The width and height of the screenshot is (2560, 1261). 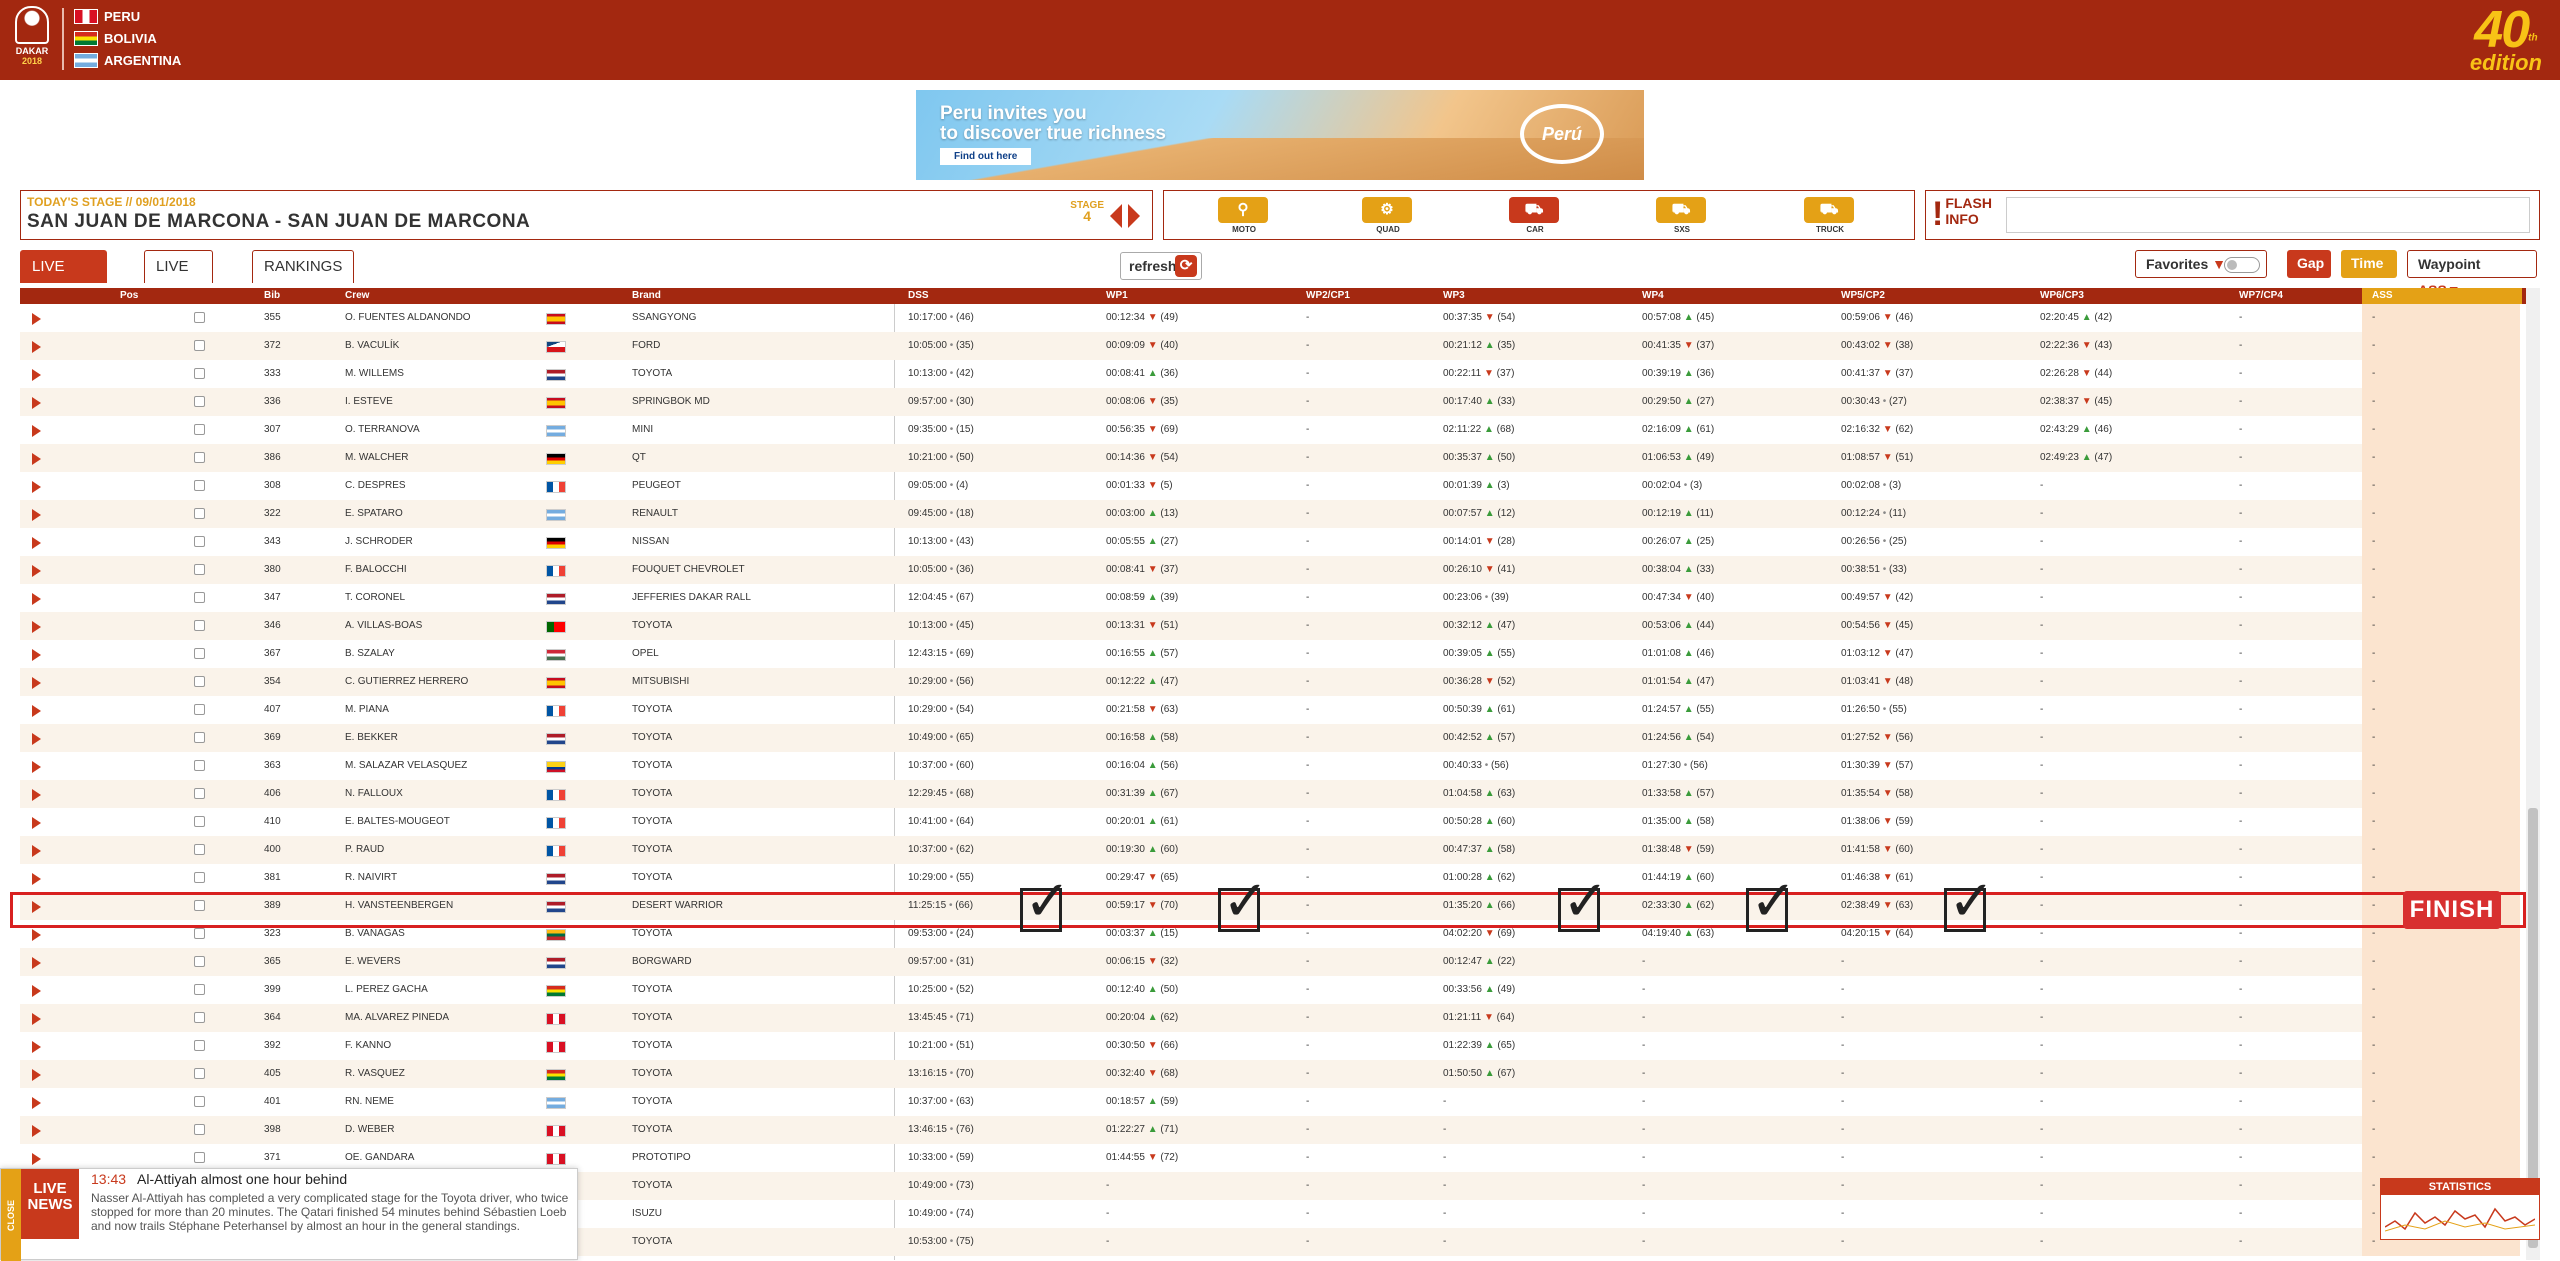 What do you see at coordinates (1535, 215) in the screenshot?
I see `category-car: ⛟ CAR` at bounding box center [1535, 215].